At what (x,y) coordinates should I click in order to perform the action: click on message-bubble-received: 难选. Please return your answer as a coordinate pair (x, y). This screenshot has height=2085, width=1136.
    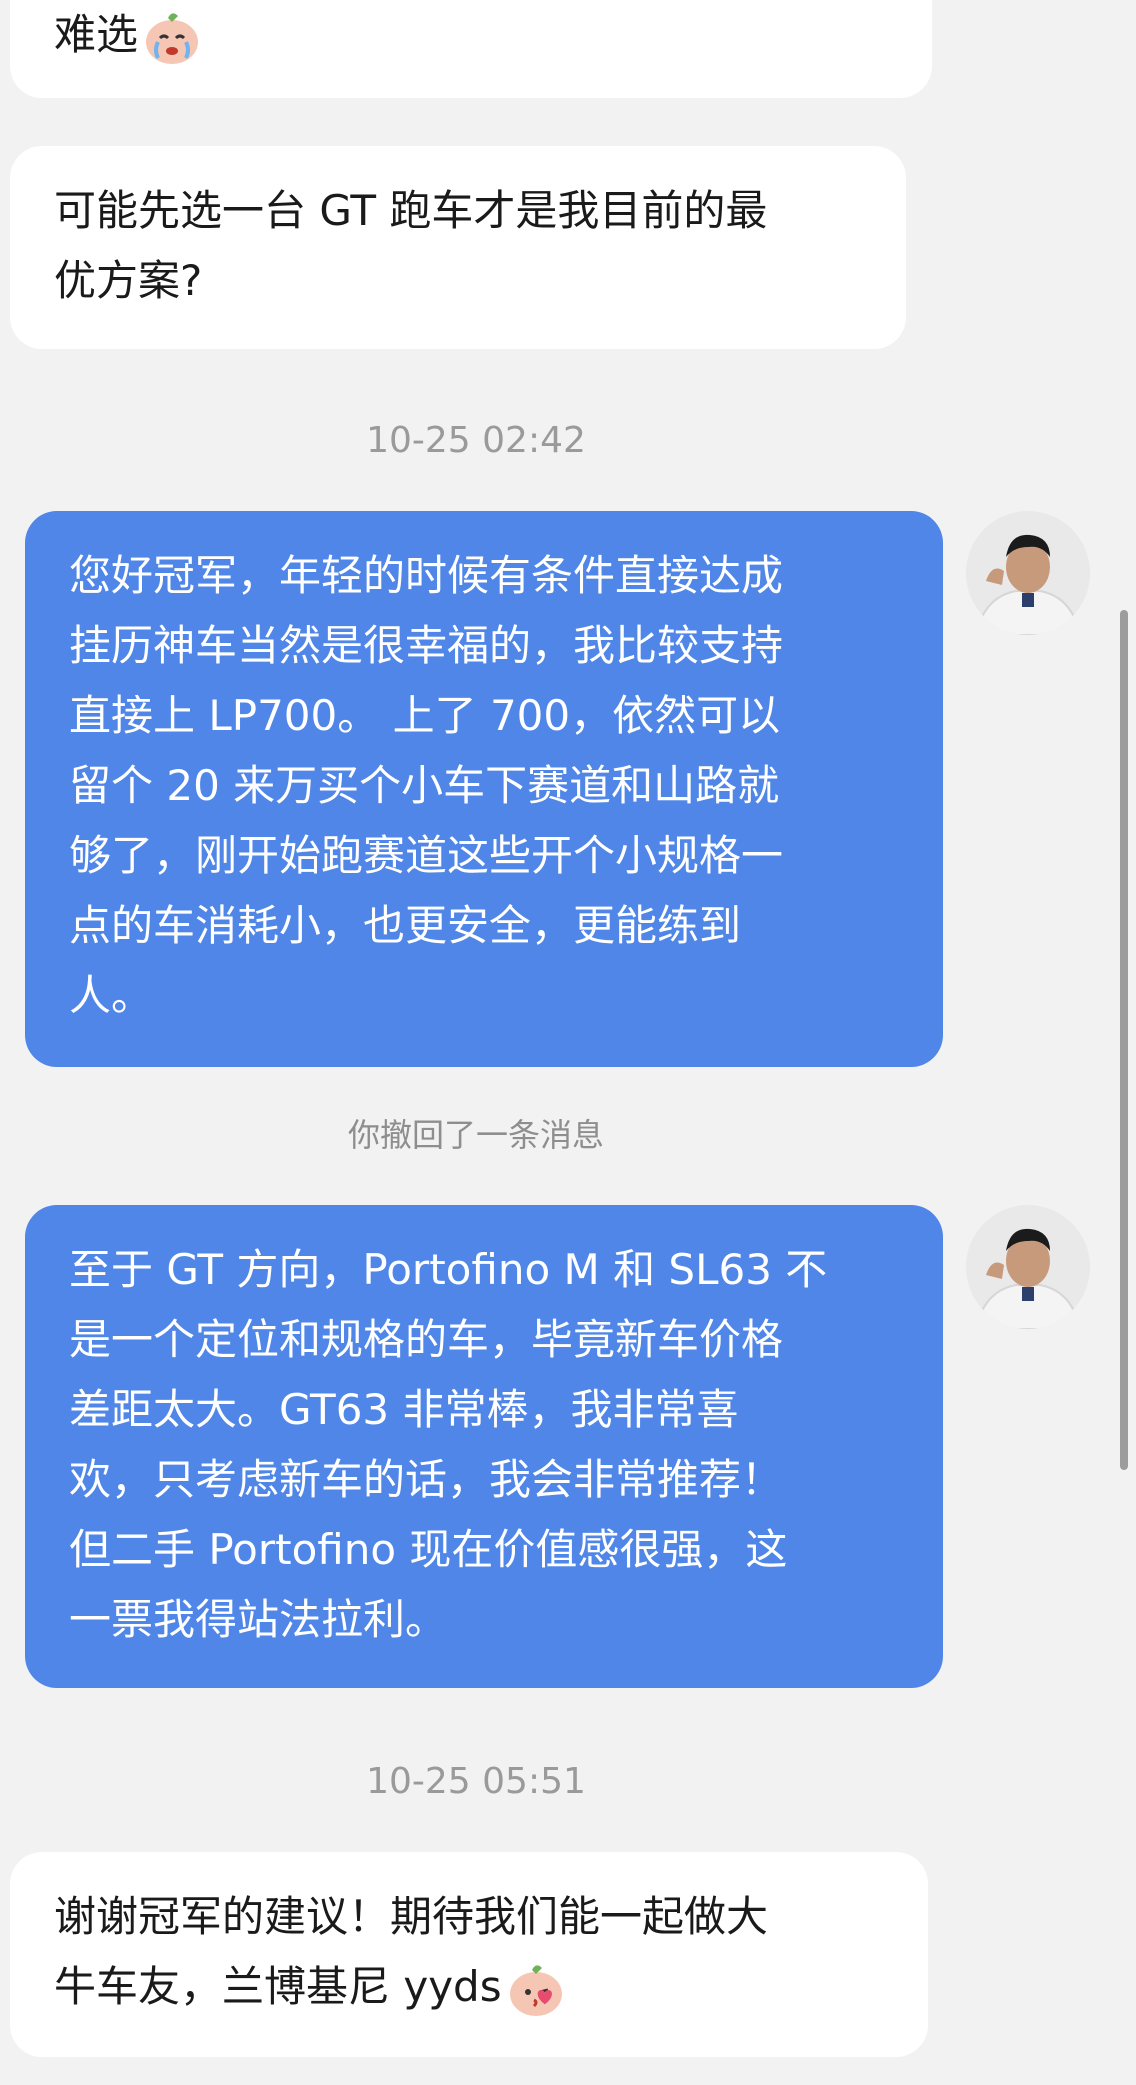
    Looking at the image, I should click on (471, 49).